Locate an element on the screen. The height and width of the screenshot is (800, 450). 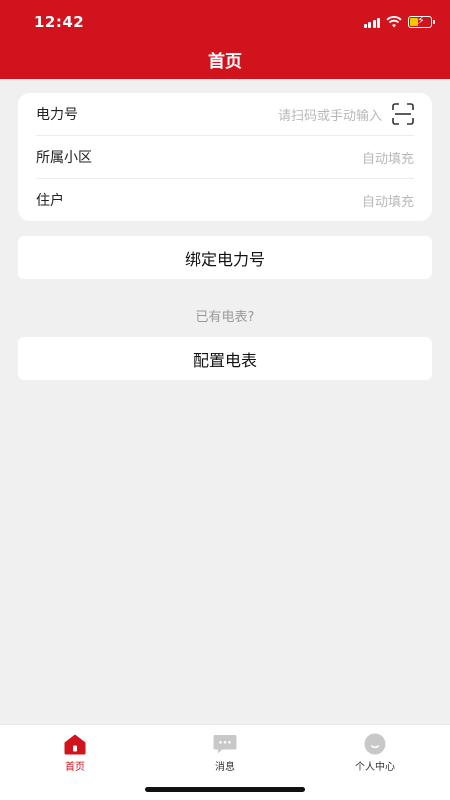
resident-label: 住户 is located at coordinates (50, 201).